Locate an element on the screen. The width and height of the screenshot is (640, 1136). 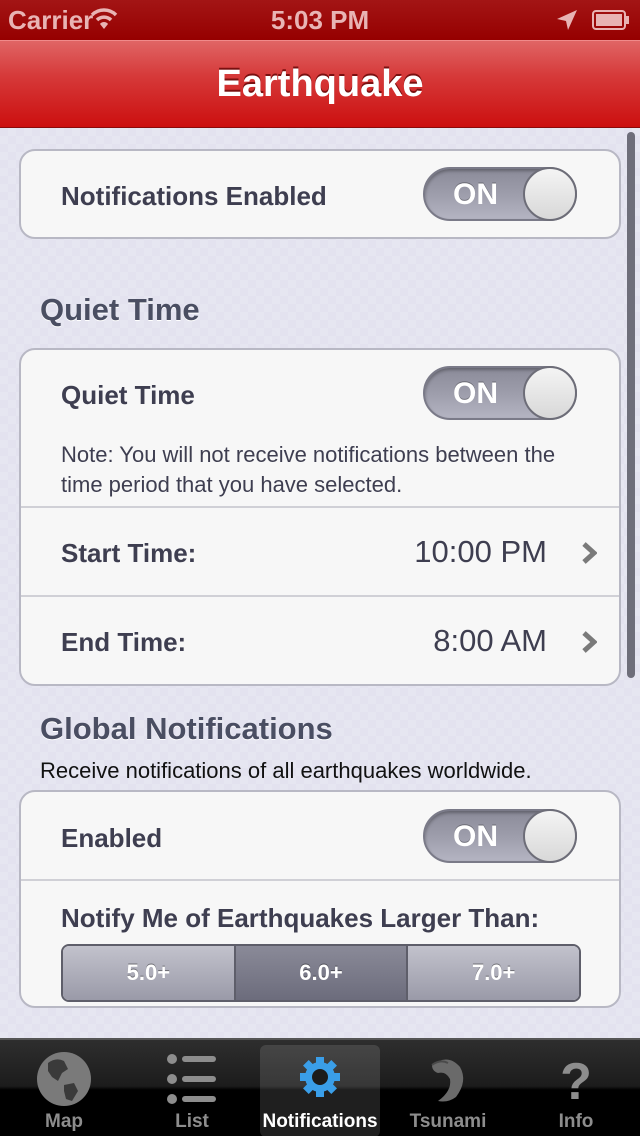
notifications-enabled-label: Notifications Enabled is located at coordinates (194, 196).